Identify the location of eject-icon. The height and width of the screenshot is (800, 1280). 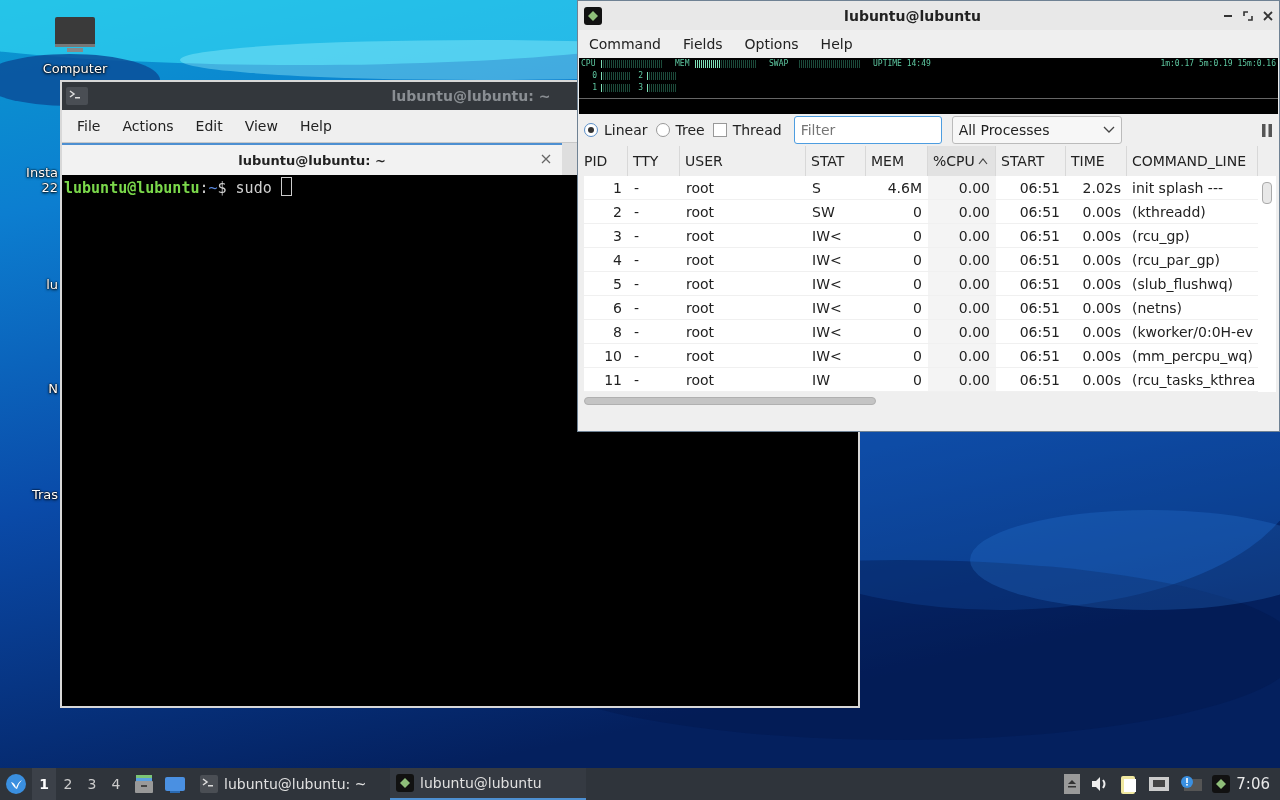
(1072, 784).